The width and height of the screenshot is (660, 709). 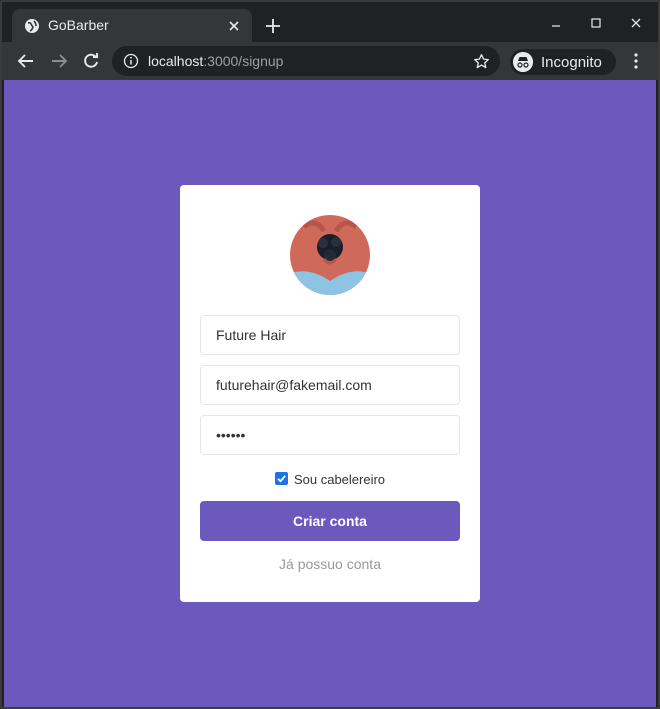 I want to click on bookmark-star-icon, so click(x=481, y=61).